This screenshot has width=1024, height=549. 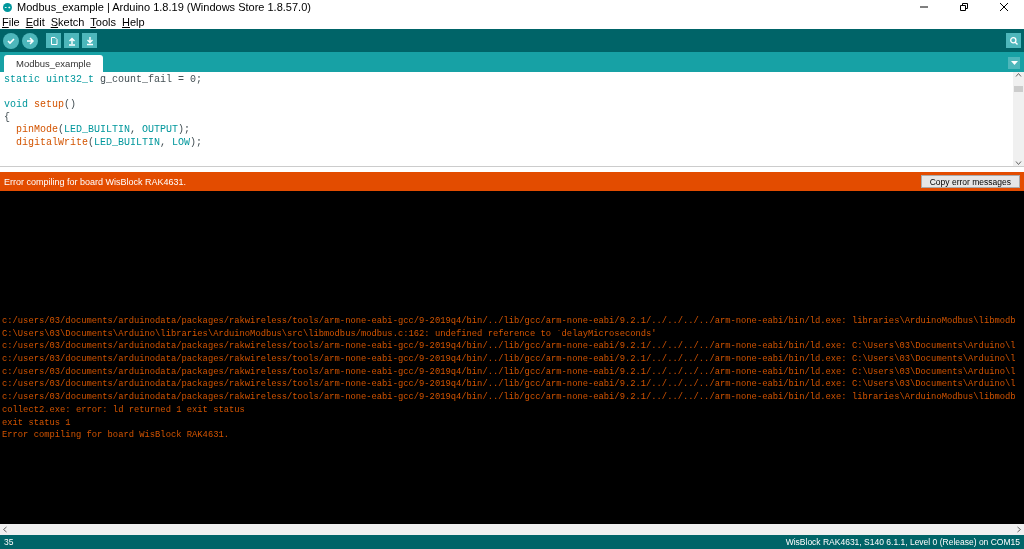 I want to click on vertical-scrollbar, so click(x=1018, y=119).